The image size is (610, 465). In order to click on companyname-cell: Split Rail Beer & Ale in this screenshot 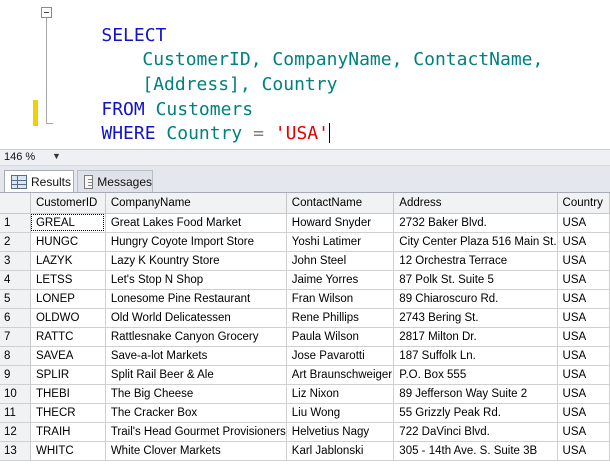, I will do `click(196, 375)`.